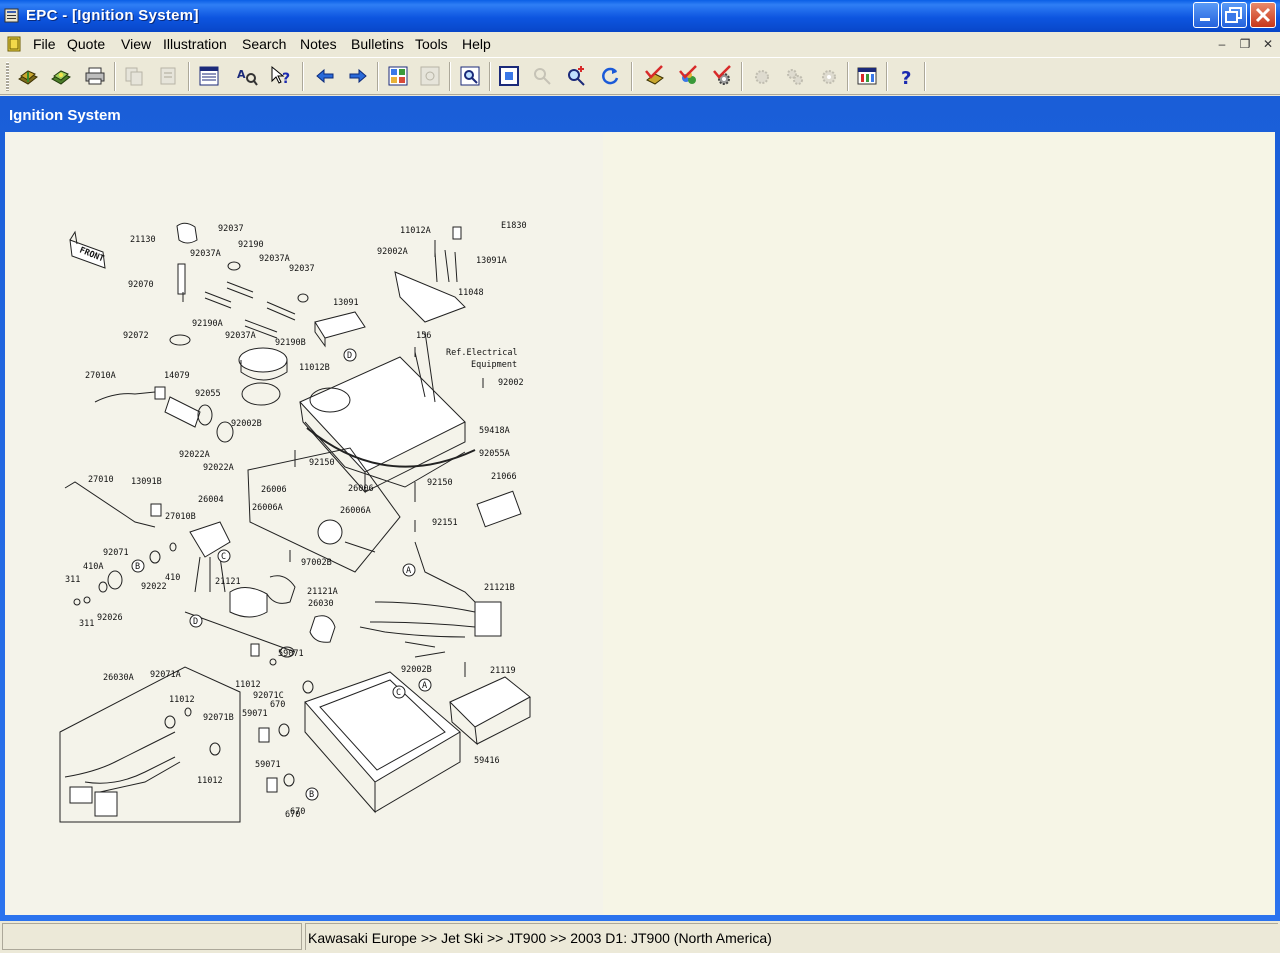 This screenshot has width=1280, height=953. I want to click on part-label: 11048, so click(471, 293).